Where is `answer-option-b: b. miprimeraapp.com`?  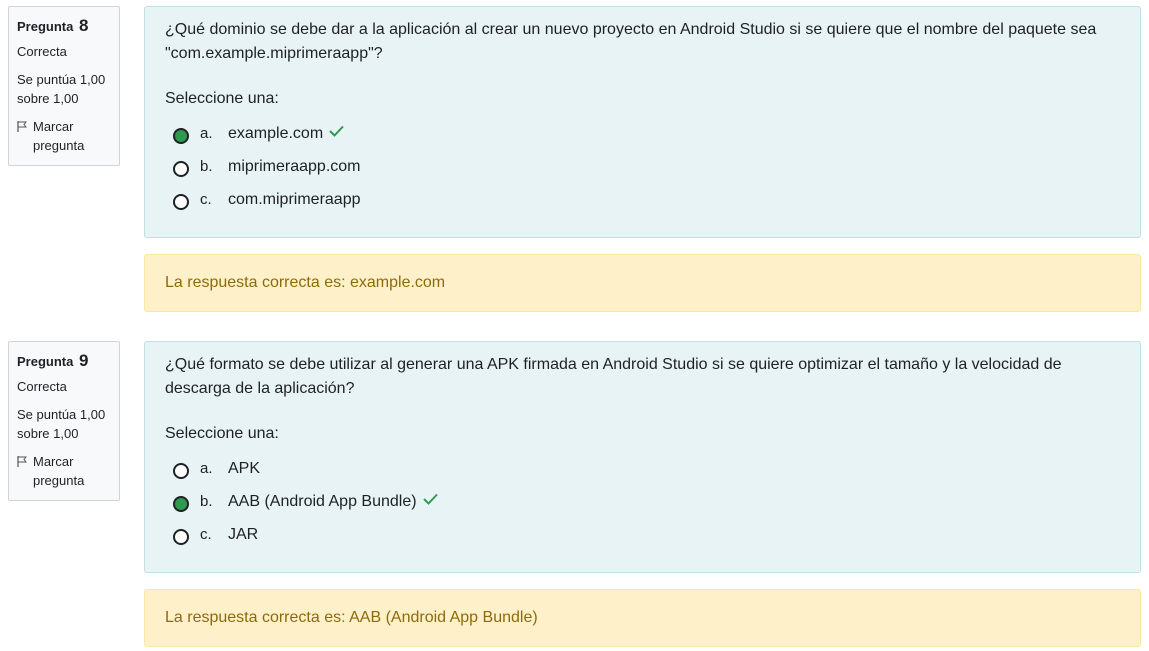
answer-option-b: b. miprimeraapp.com is located at coordinates (642, 166).